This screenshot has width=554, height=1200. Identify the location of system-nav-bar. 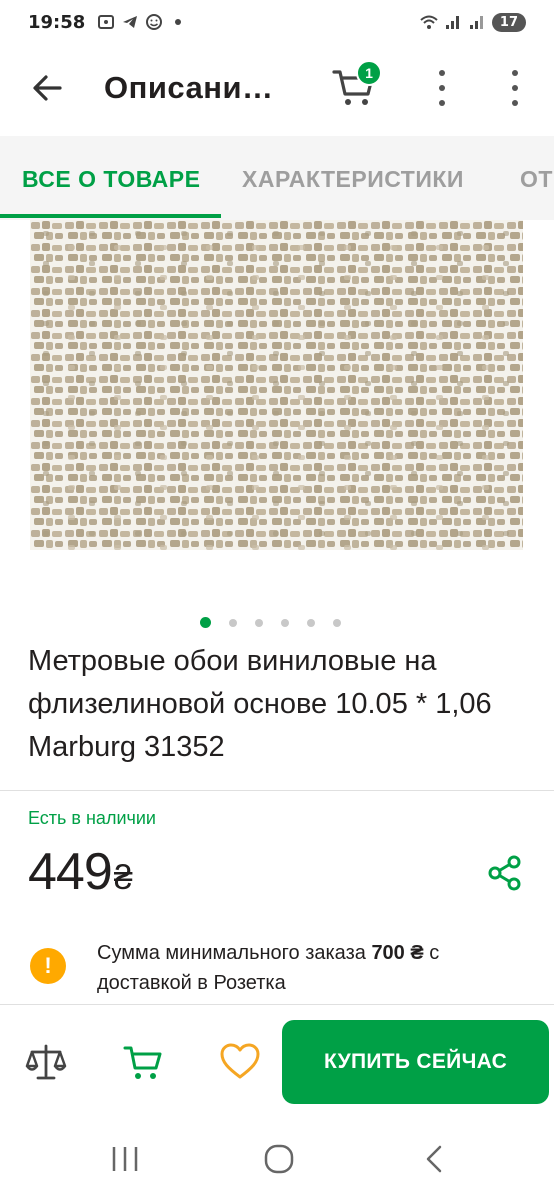
(277, 1158).